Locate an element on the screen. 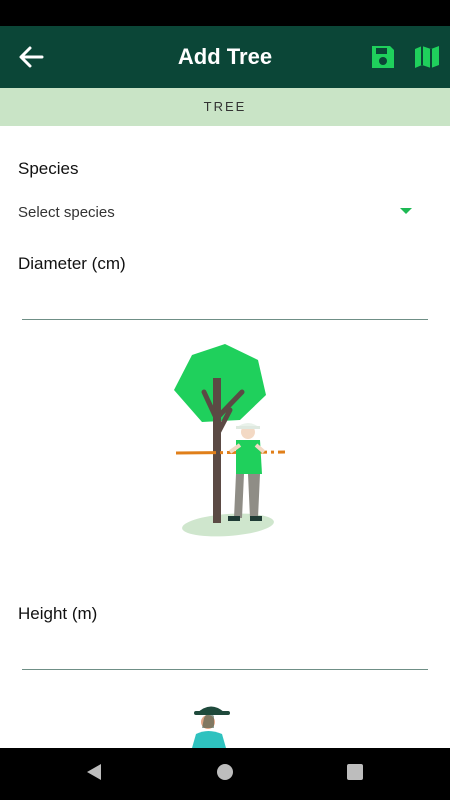  square-recents-icon is located at coordinates (355, 774).